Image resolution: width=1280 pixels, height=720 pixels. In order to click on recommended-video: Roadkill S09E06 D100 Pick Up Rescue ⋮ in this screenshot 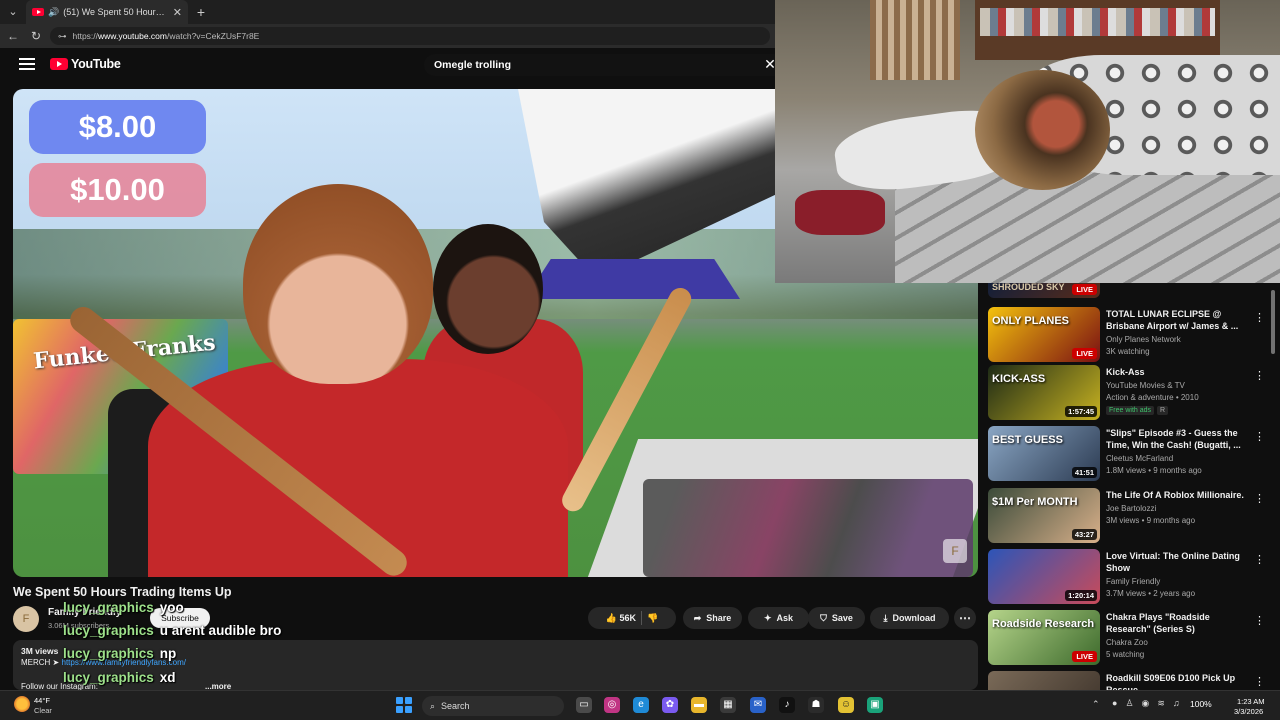, I will do `click(1128, 680)`.